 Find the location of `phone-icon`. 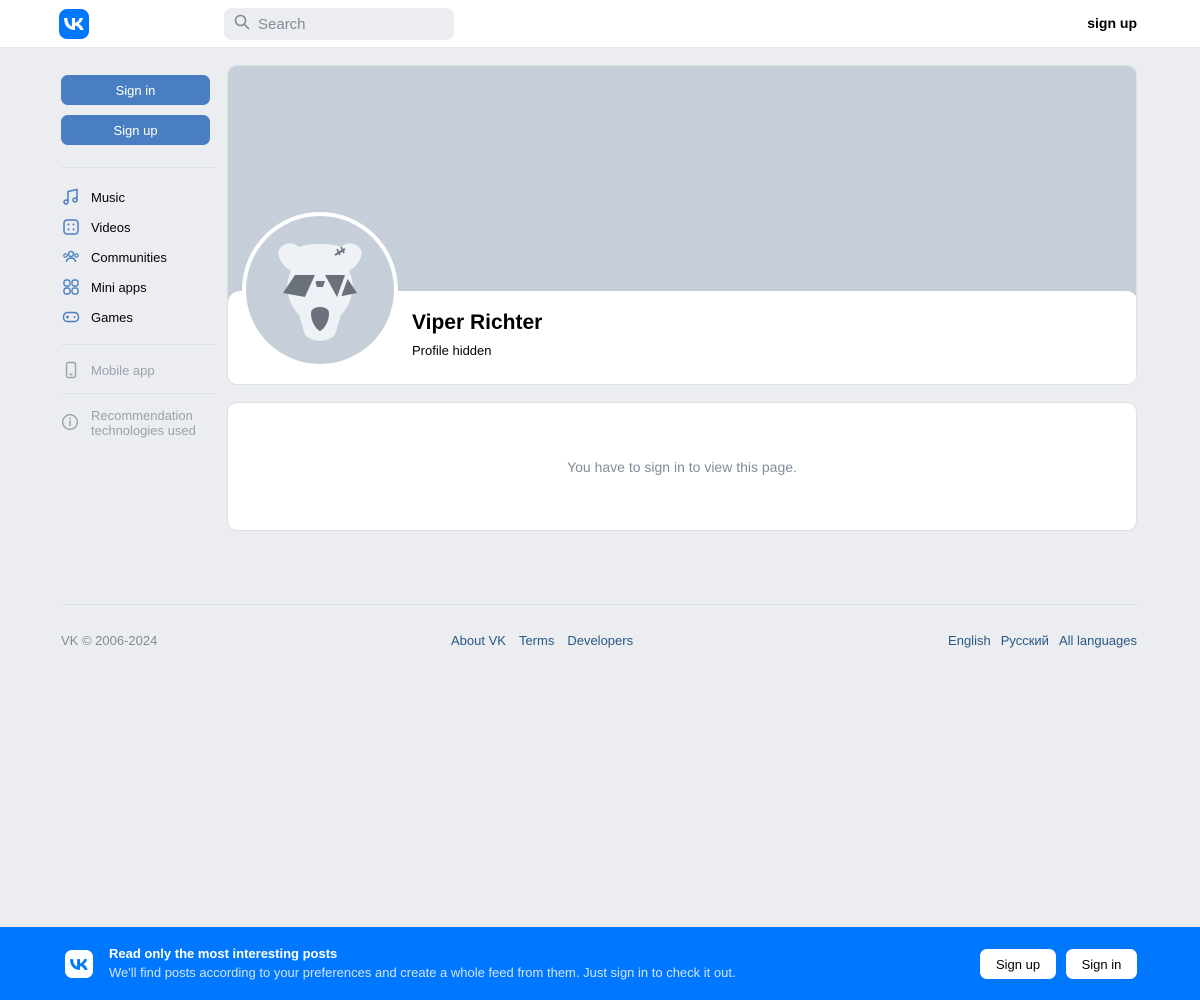

phone-icon is located at coordinates (71, 370).